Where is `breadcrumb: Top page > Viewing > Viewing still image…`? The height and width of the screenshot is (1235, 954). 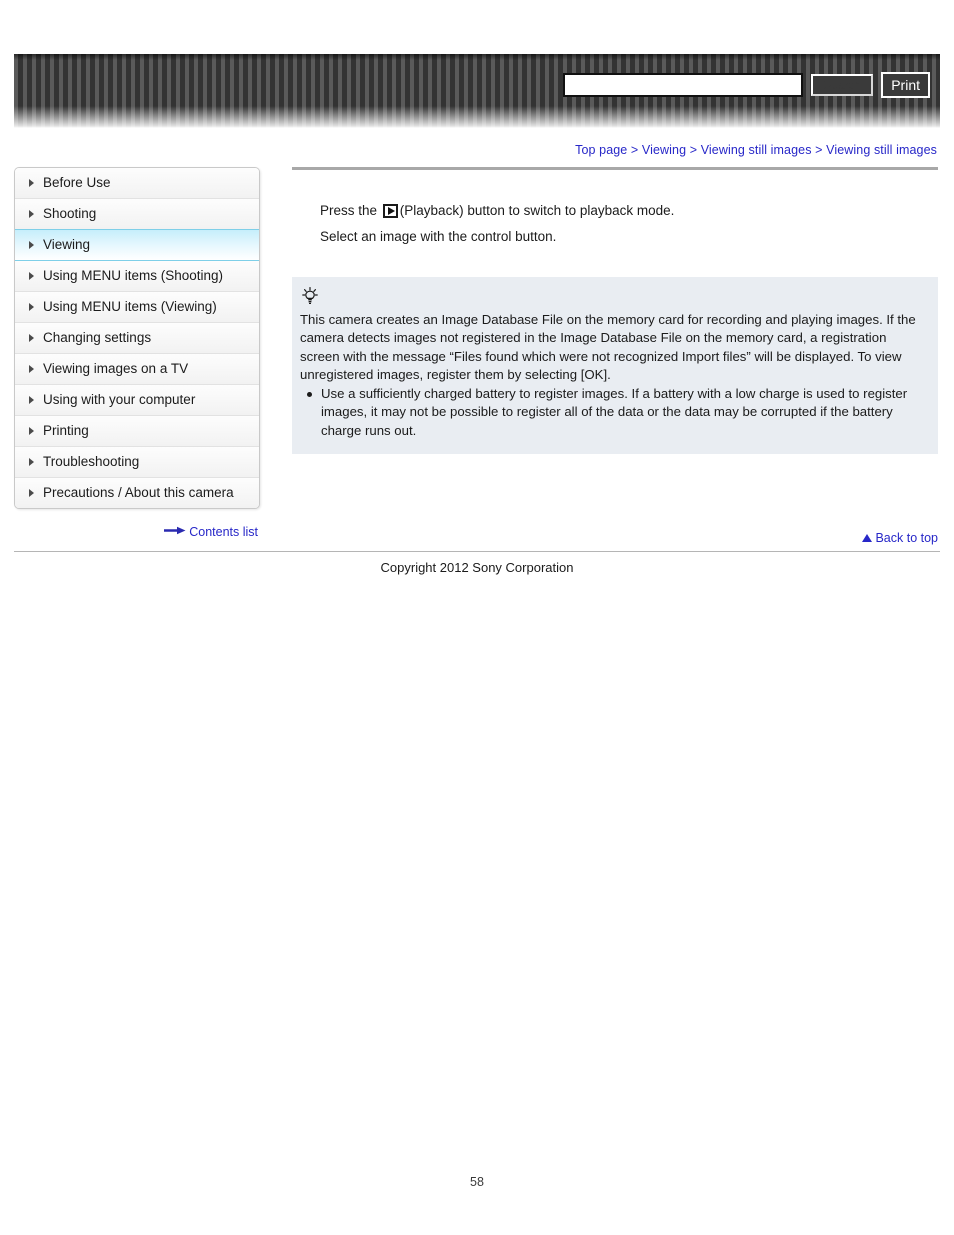 breadcrumb: Top page > Viewing > Viewing still image… is located at coordinates (756, 150).